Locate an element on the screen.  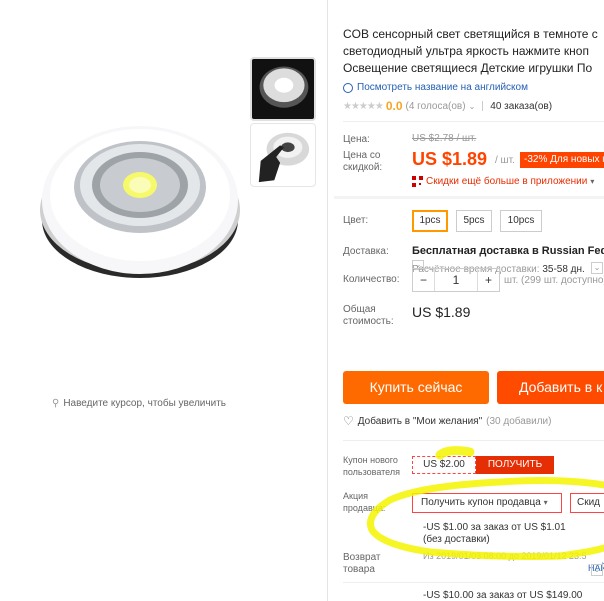
per-unit: / шт. is located at coordinates (505, 160).